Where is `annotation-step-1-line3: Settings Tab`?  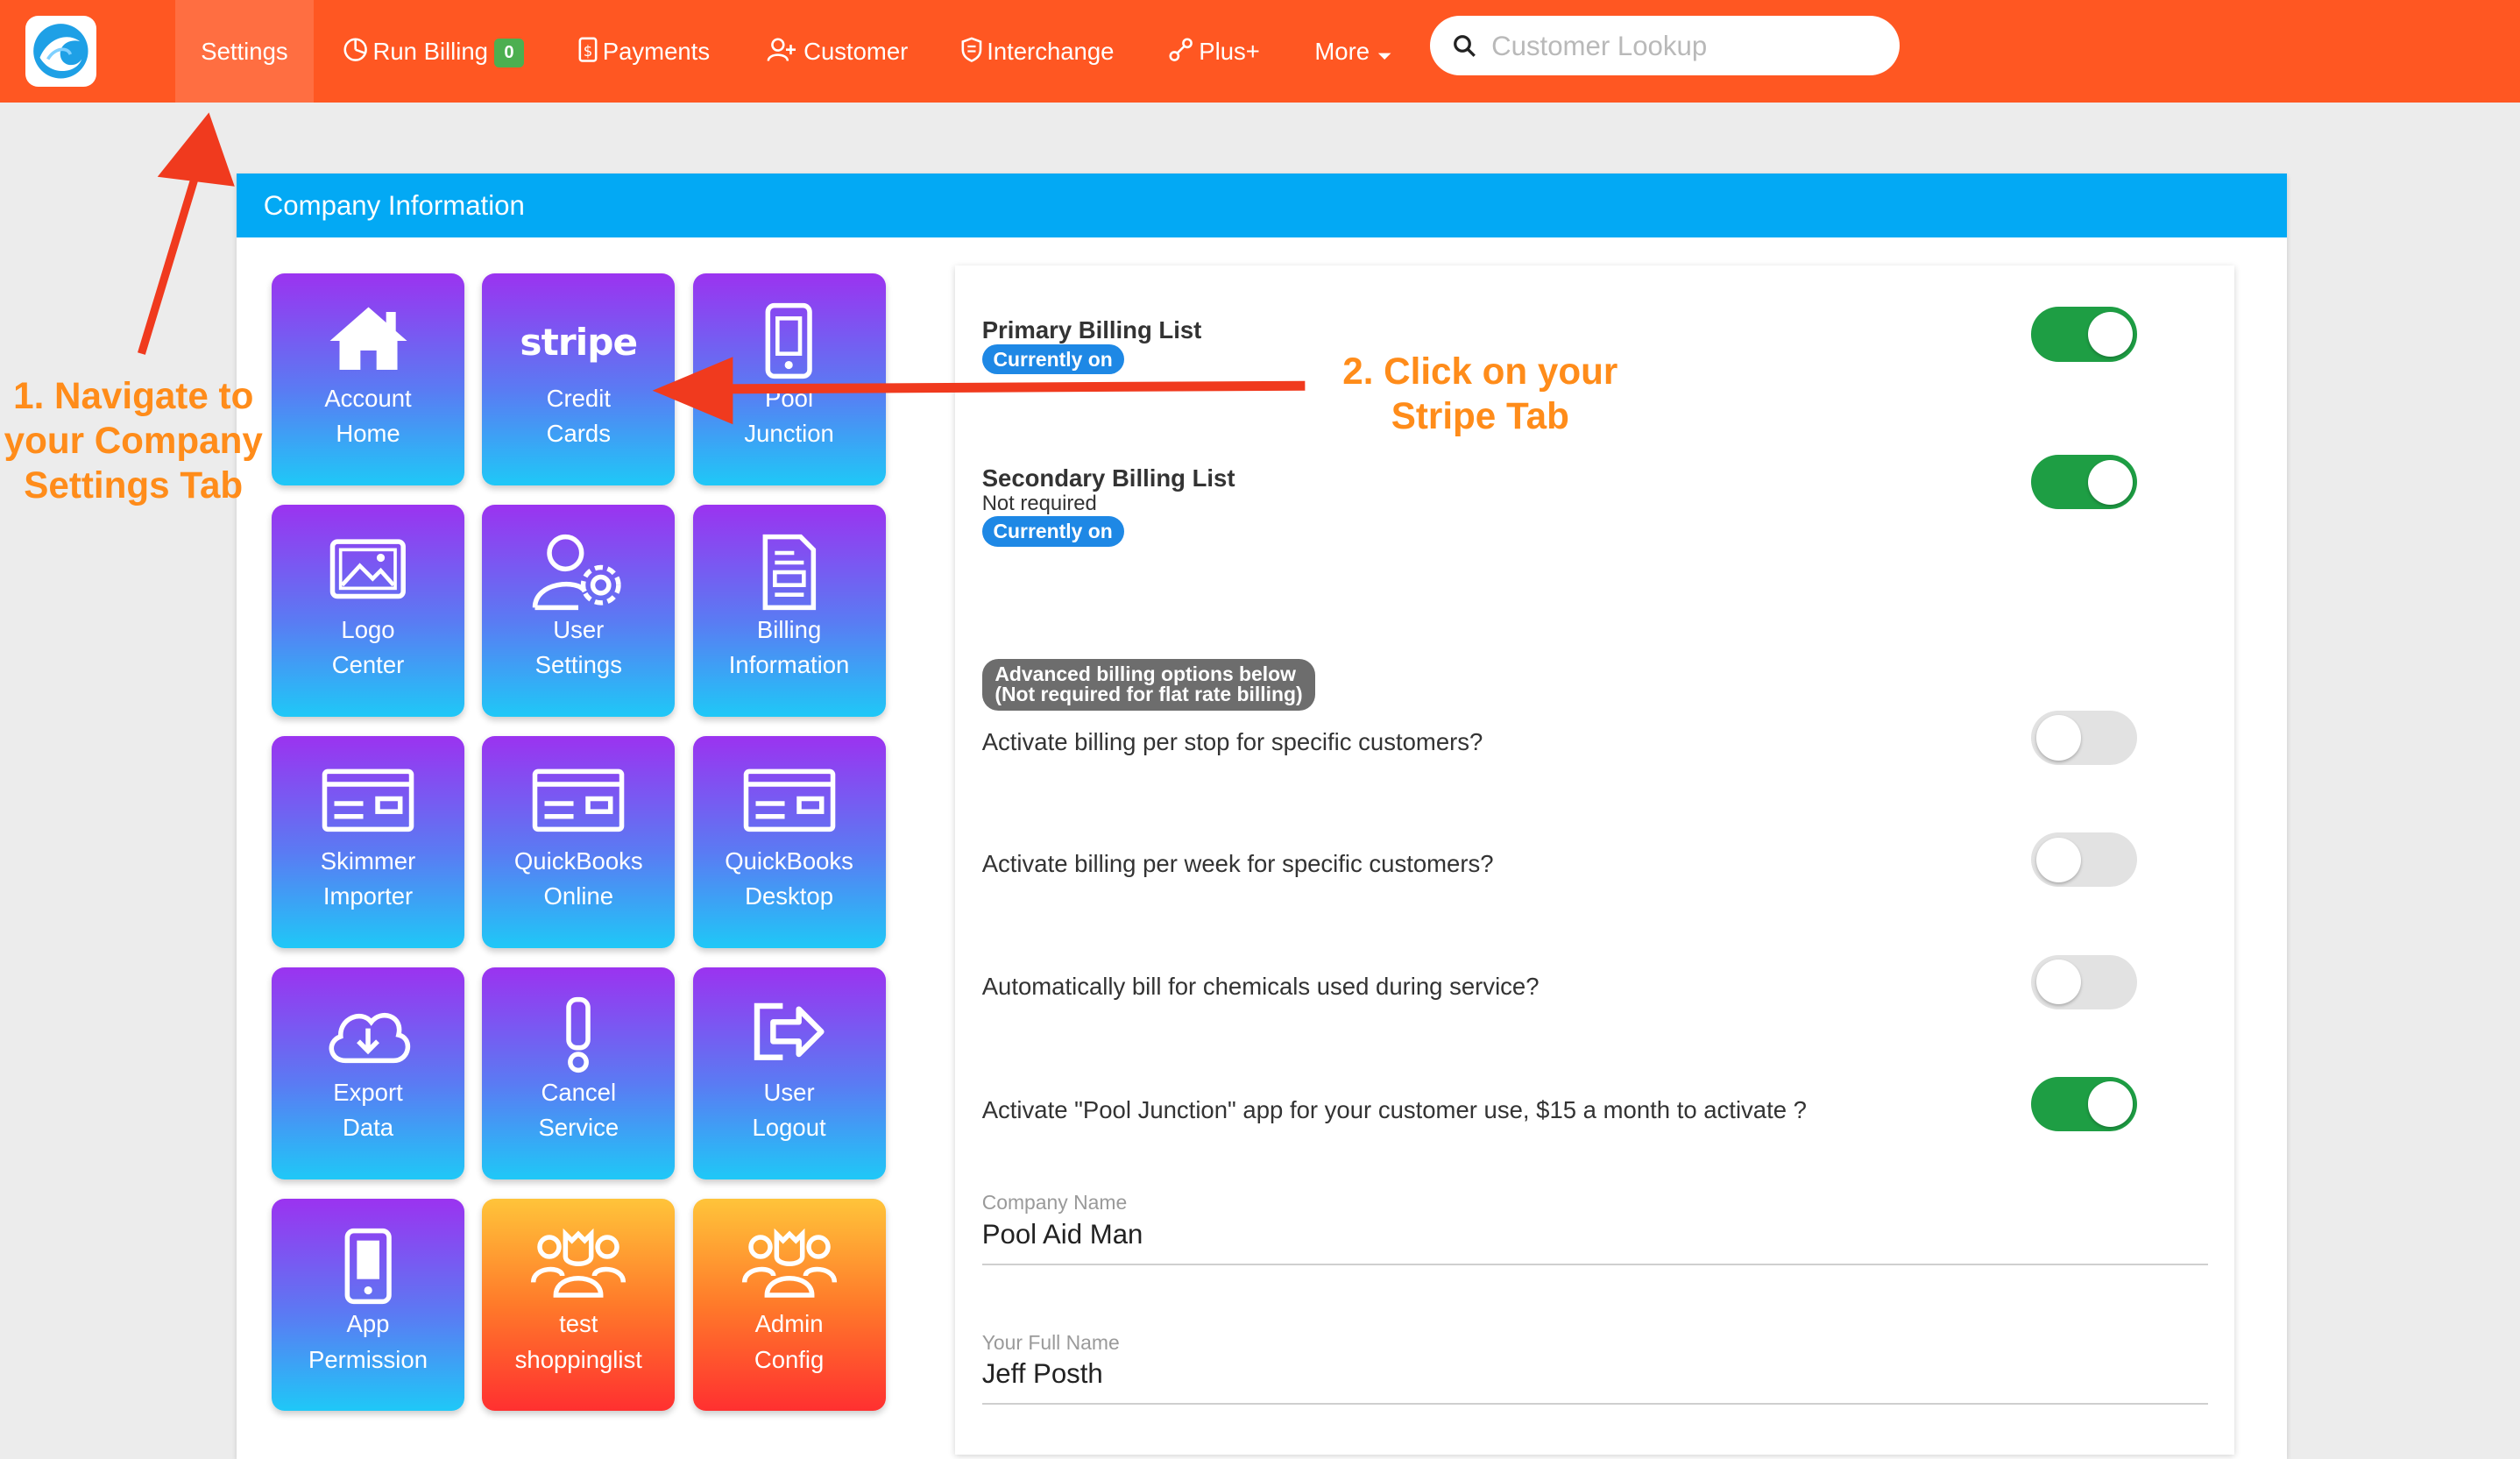 annotation-step-1-line3: Settings Tab is located at coordinates (134, 485).